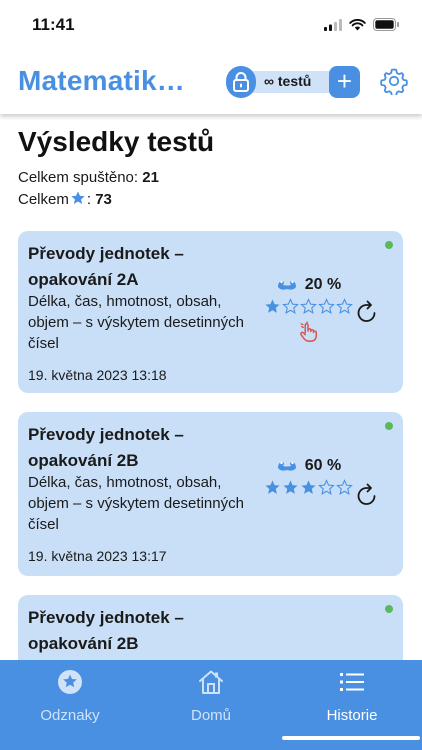 Image resolution: width=422 pixels, height=750 pixels. What do you see at coordinates (288, 81) in the screenshot?
I see `test-credits-label: ∞ testů` at bounding box center [288, 81].